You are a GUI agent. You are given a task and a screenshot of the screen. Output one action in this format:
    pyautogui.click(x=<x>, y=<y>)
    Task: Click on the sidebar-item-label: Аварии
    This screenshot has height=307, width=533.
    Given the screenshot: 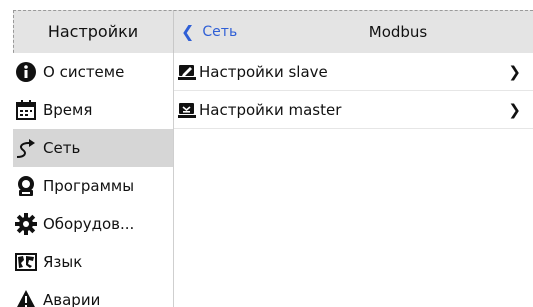 What is the action you would take?
    pyautogui.click(x=72, y=299)
    